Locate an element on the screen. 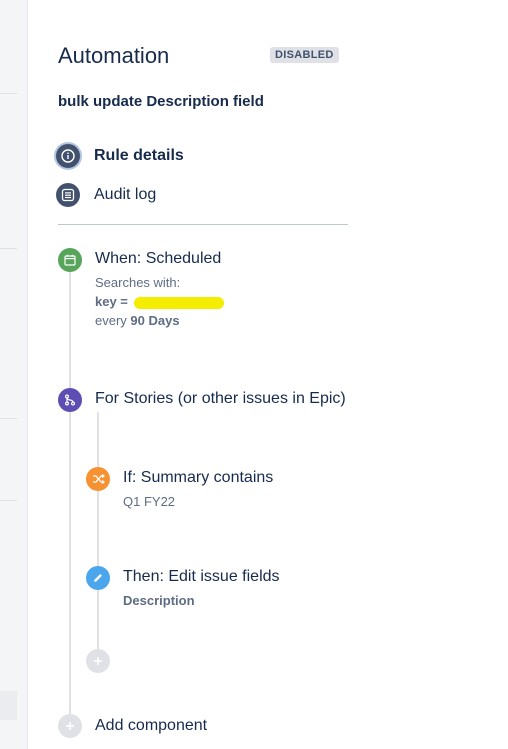 The height and width of the screenshot is (749, 508). trigger-searches-label: Searches with: is located at coordinates (138, 282).